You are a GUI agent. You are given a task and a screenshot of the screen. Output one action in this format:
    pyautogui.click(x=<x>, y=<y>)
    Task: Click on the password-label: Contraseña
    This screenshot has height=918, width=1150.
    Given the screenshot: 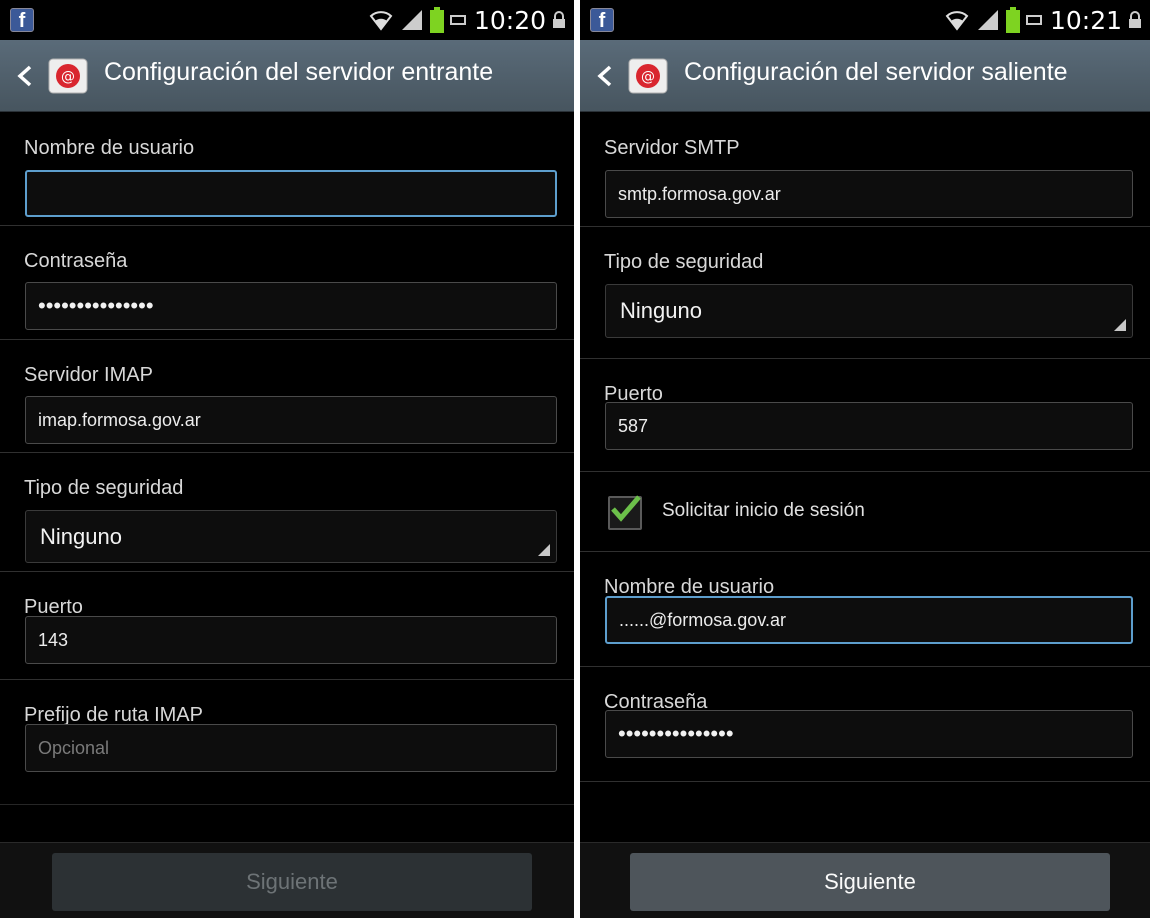 What is the action you would take?
    pyautogui.click(x=76, y=261)
    